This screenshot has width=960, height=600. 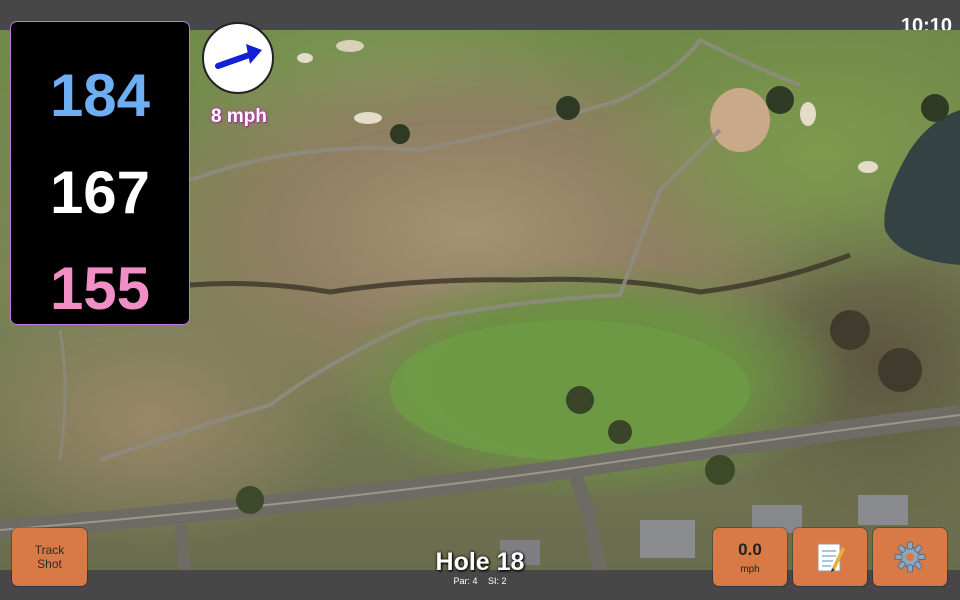 What do you see at coordinates (750, 569) in the screenshot?
I see `speed-unit: mph` at bounding box center [750, 569].